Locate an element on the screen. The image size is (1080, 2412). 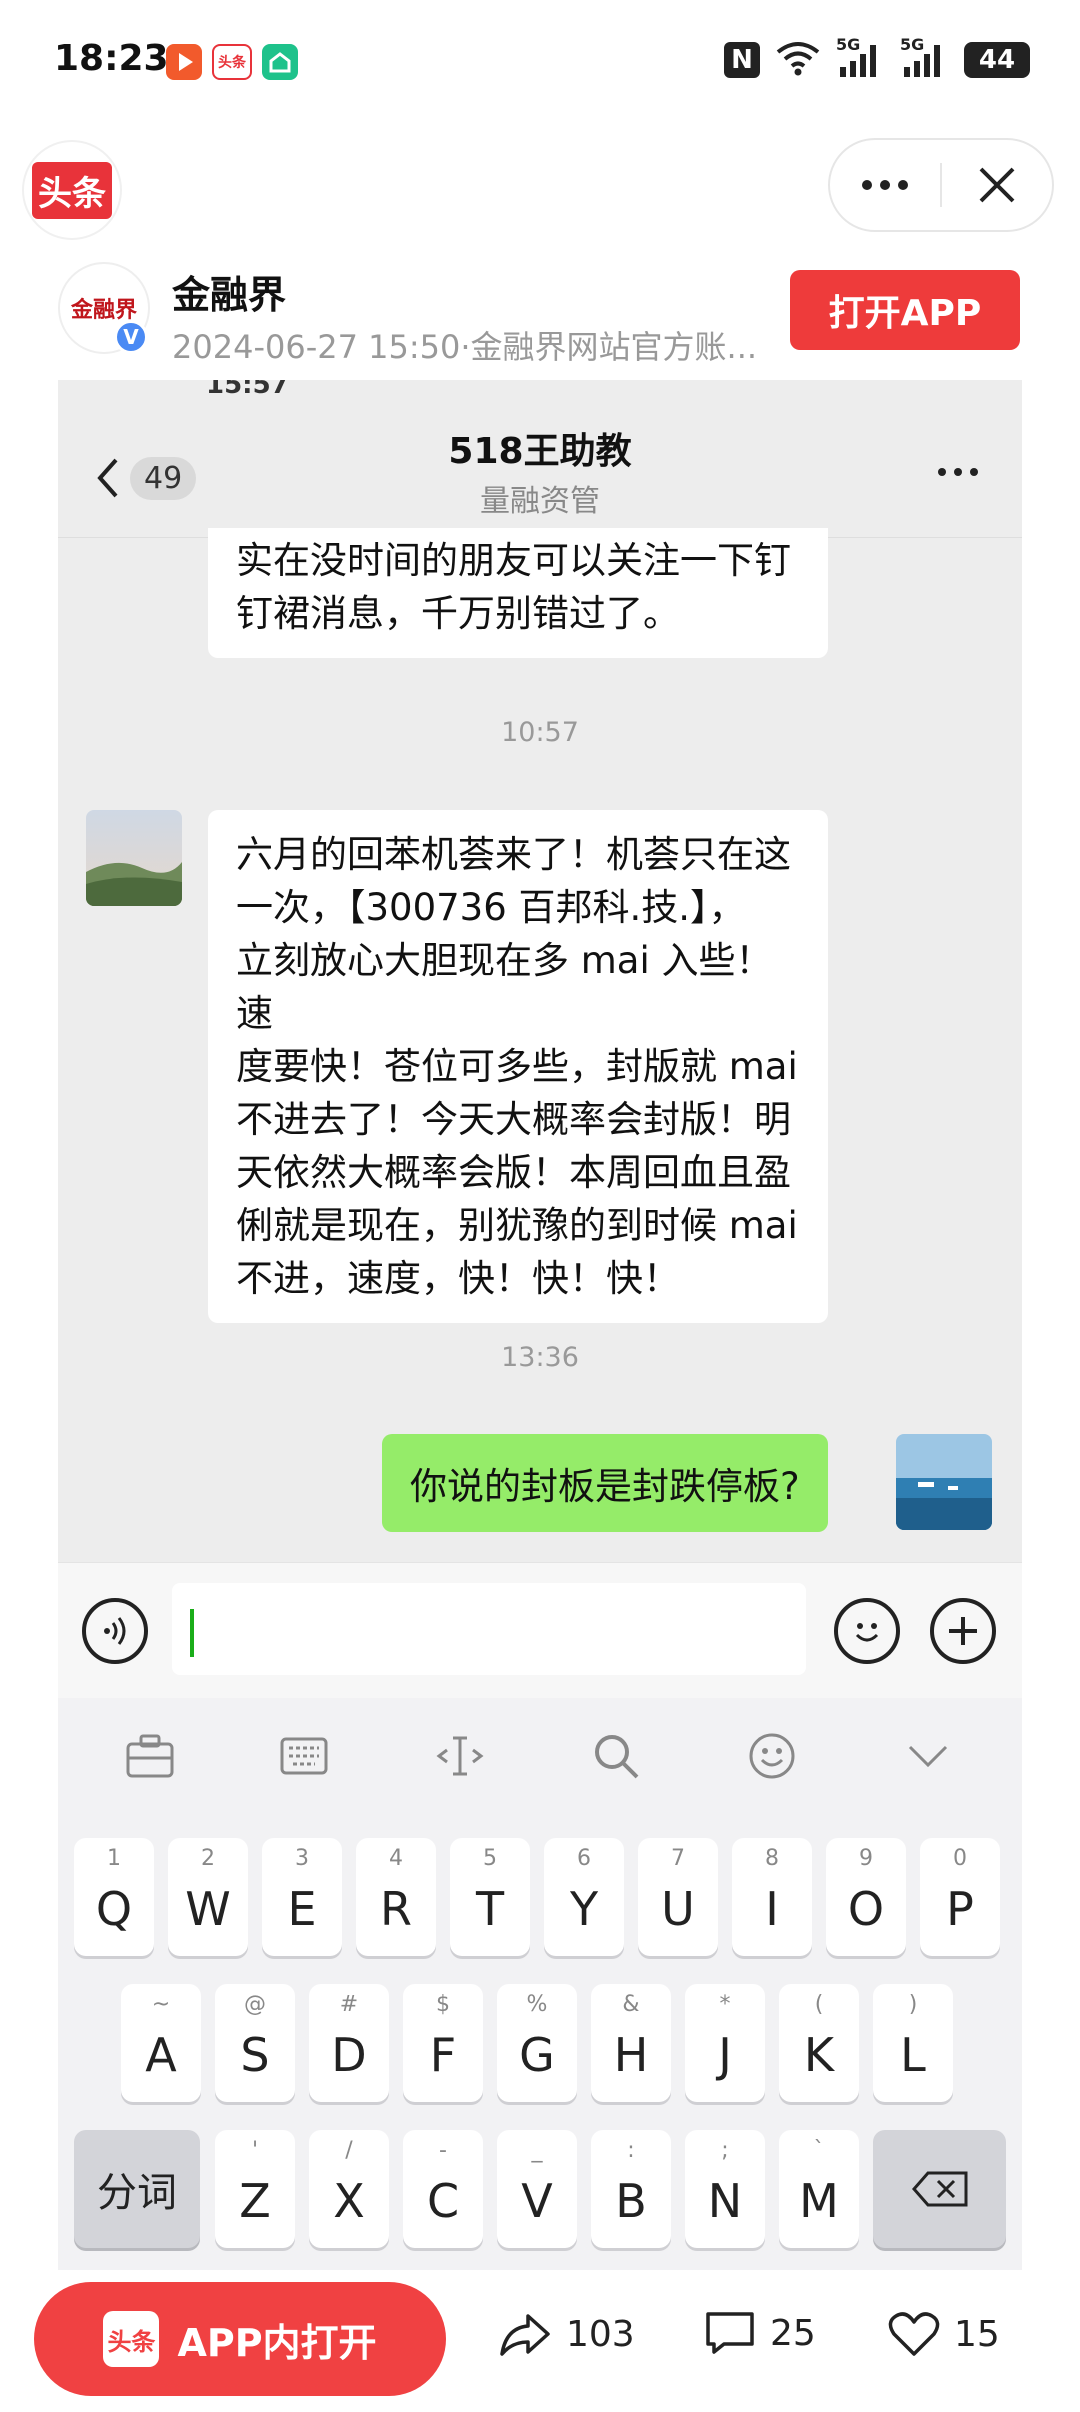
key-e: 3E is located at coordinates (302, 1897).